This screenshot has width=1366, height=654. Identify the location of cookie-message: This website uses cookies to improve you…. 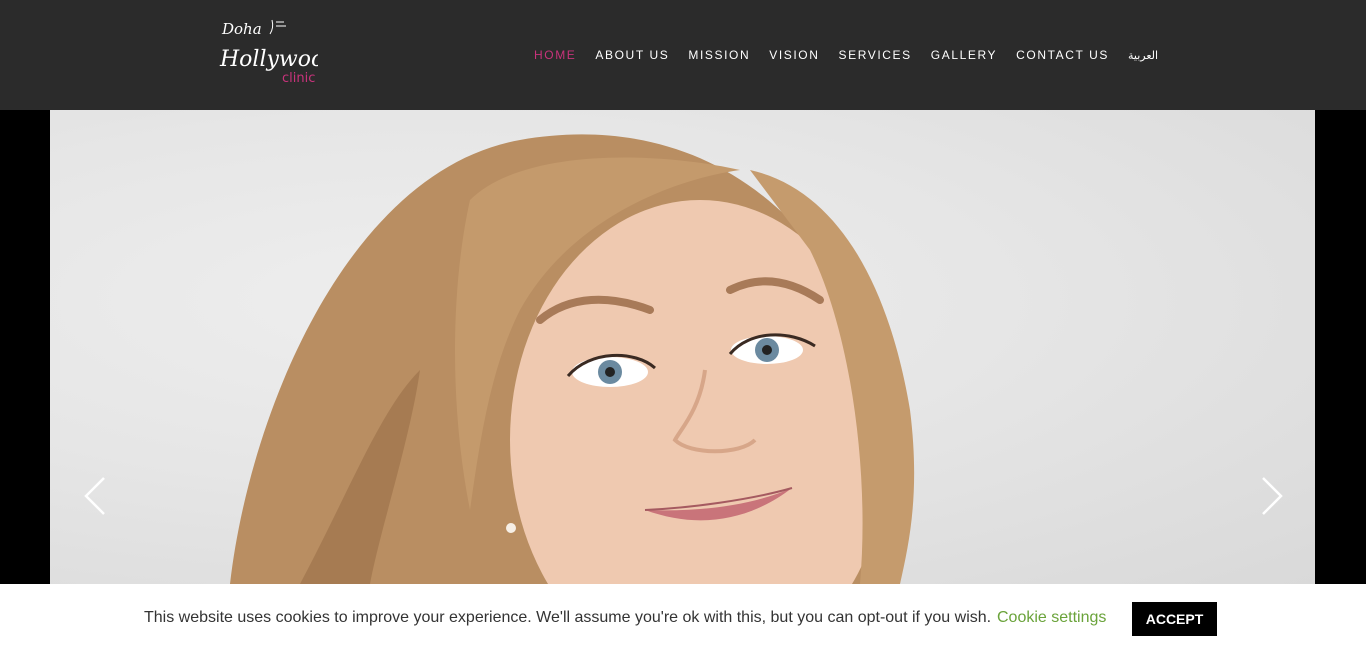
(568, 617).